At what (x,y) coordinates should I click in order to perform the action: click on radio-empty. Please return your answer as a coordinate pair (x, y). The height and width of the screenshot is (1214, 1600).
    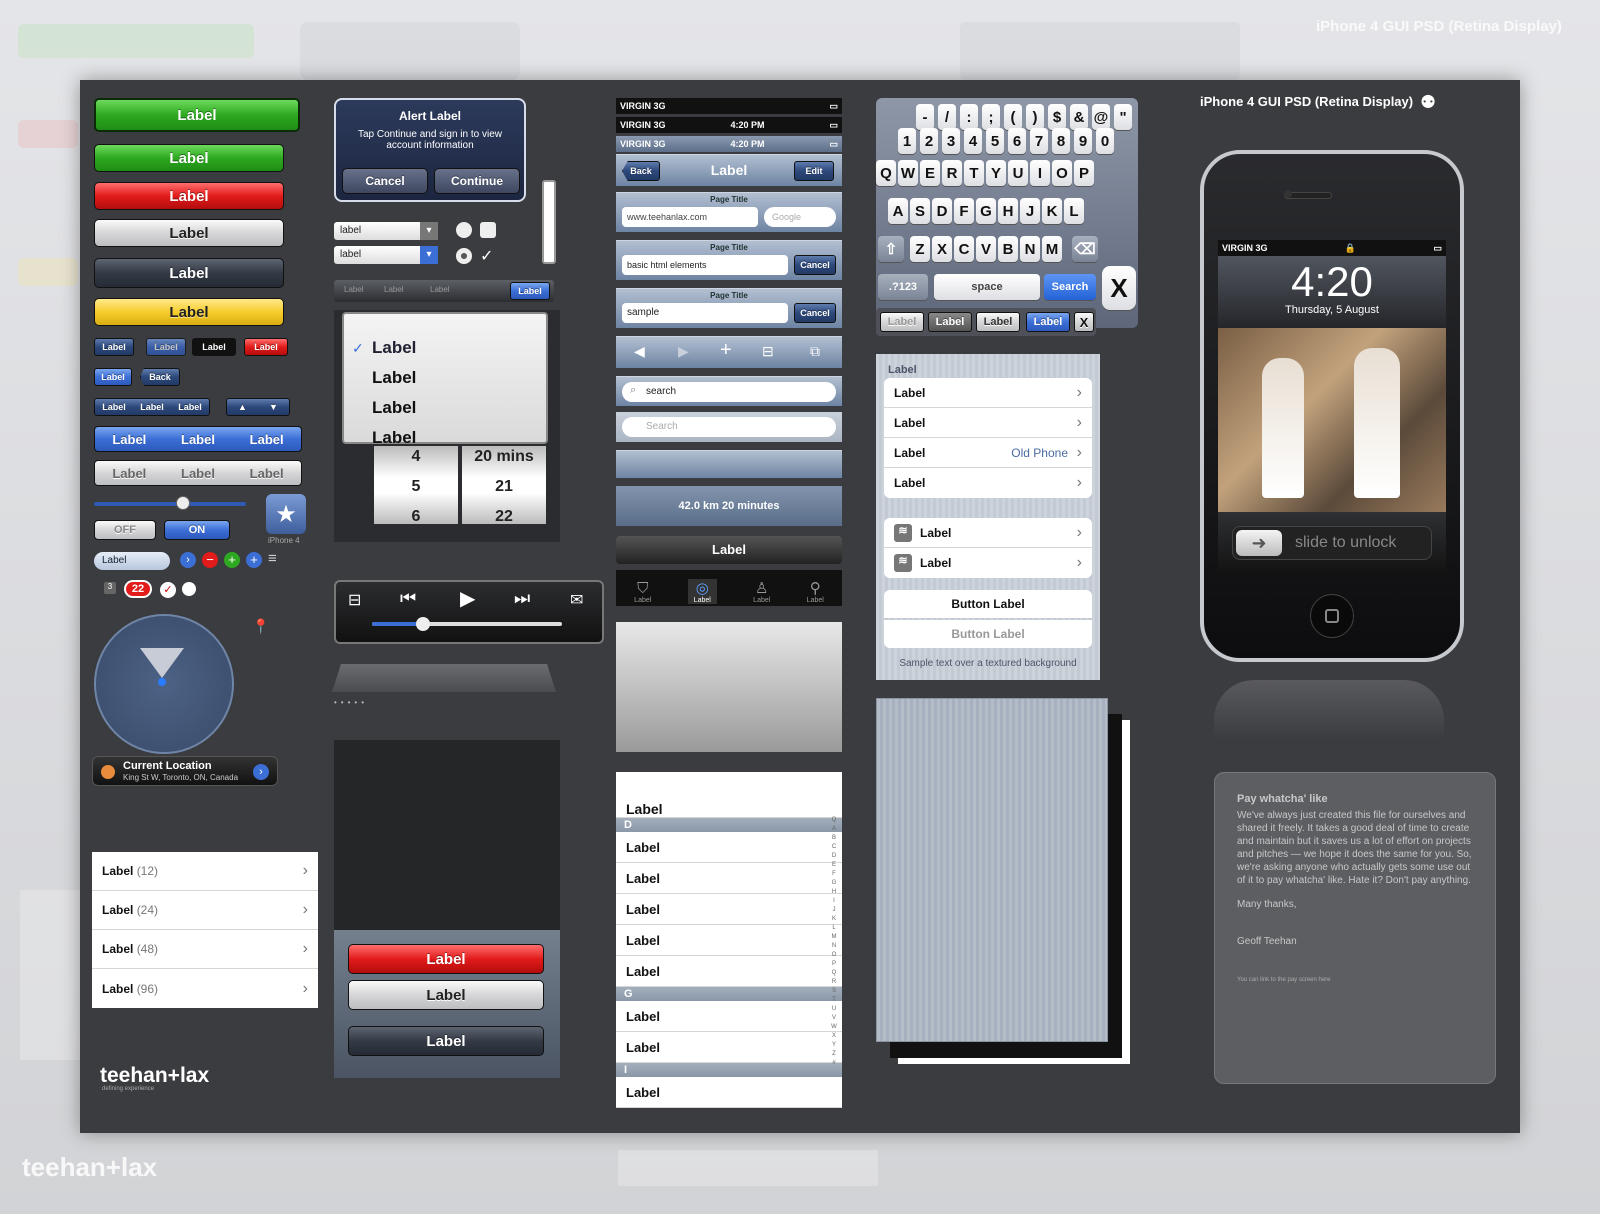
    Looking at the image, I should click on (464, 230).